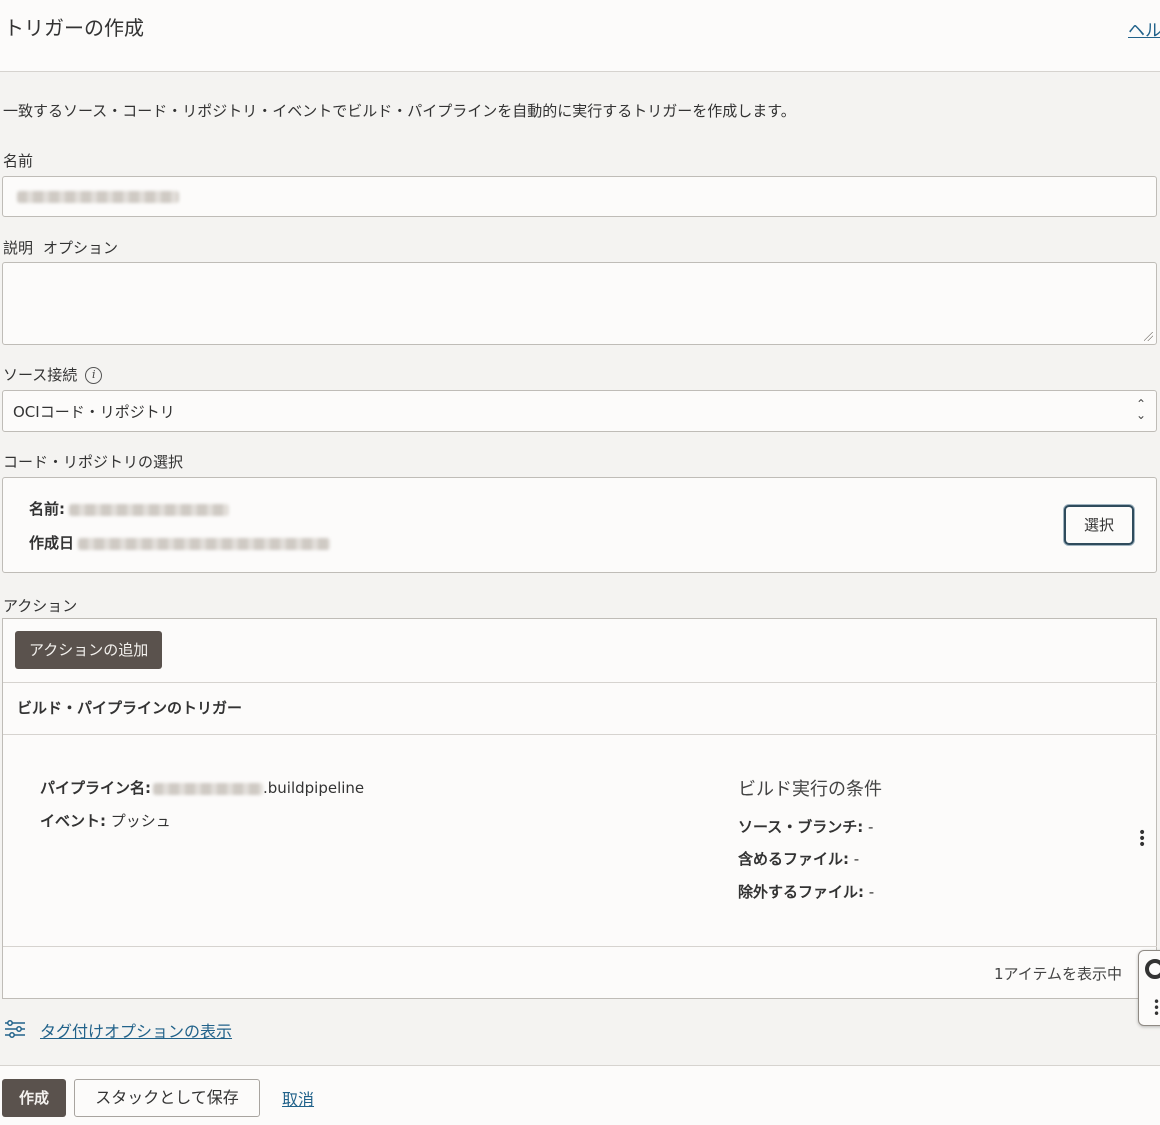  I want to click on repo-selection-box: 名前: 作成日, so click(579, 525).